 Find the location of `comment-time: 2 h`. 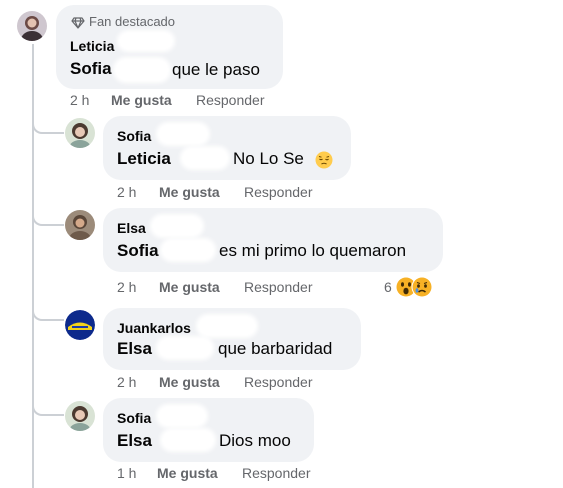

comment-time: 2 h is located at coordinates (79, 100).